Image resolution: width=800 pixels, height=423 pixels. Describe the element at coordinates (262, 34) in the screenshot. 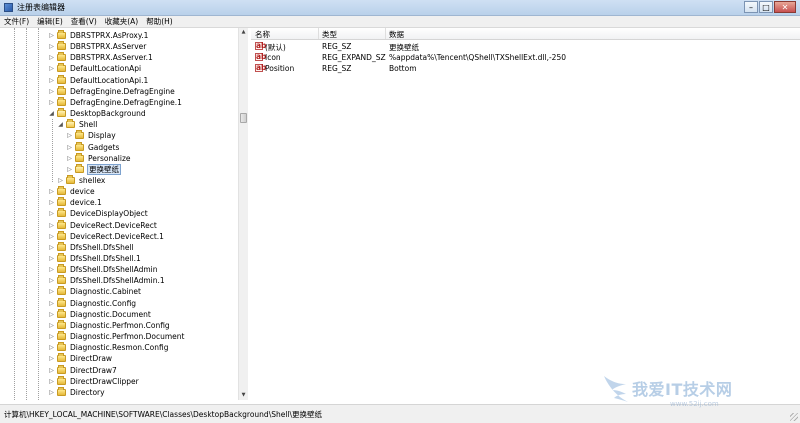

I see `column-header-name: 名称` at that location.